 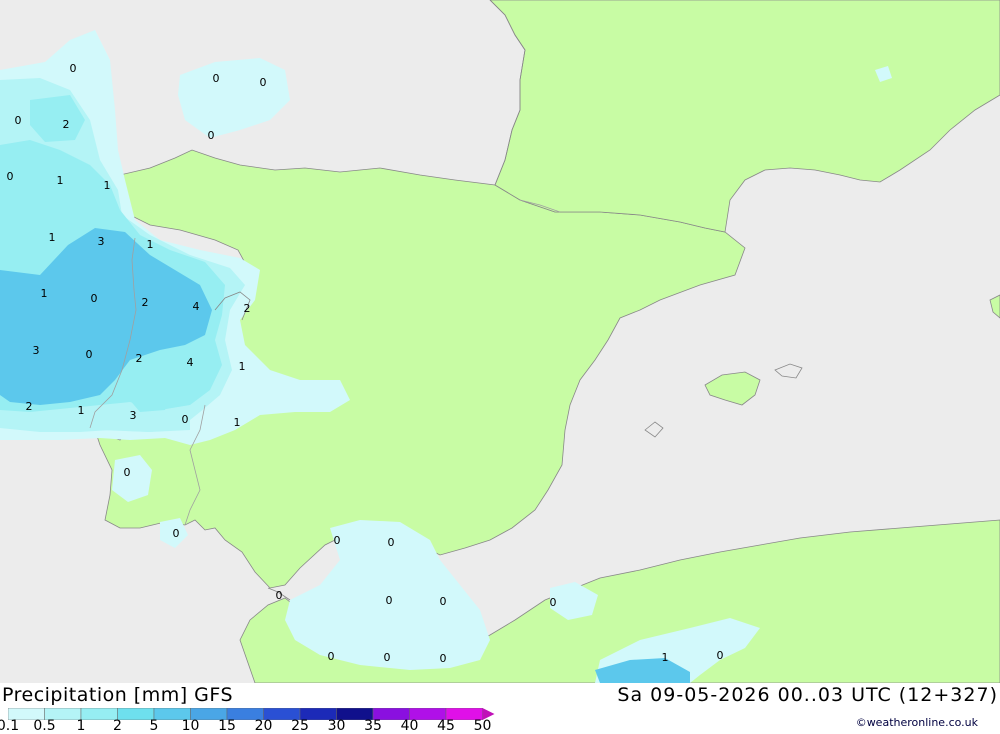 I want to click on legend-level-label: 30, so click(x=336, y=726).